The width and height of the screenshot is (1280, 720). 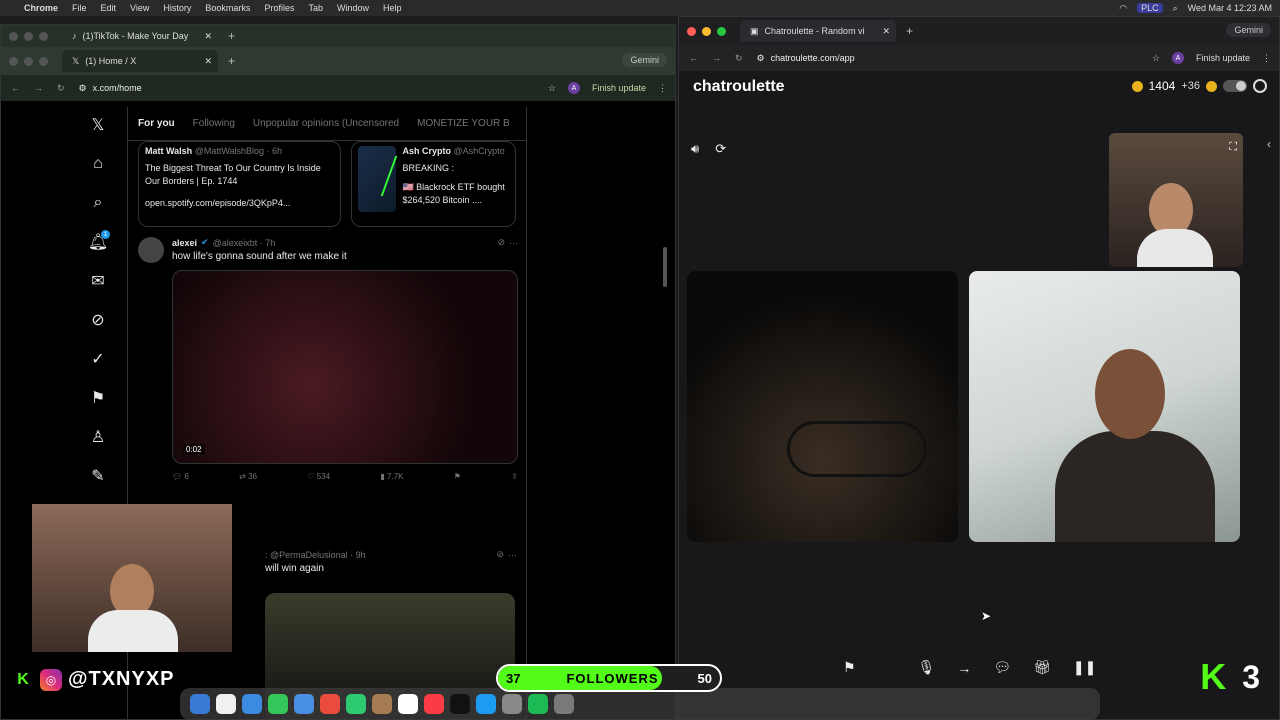 I want to click on camera-switch-icon: ⟳, so click(x=720, y=149).